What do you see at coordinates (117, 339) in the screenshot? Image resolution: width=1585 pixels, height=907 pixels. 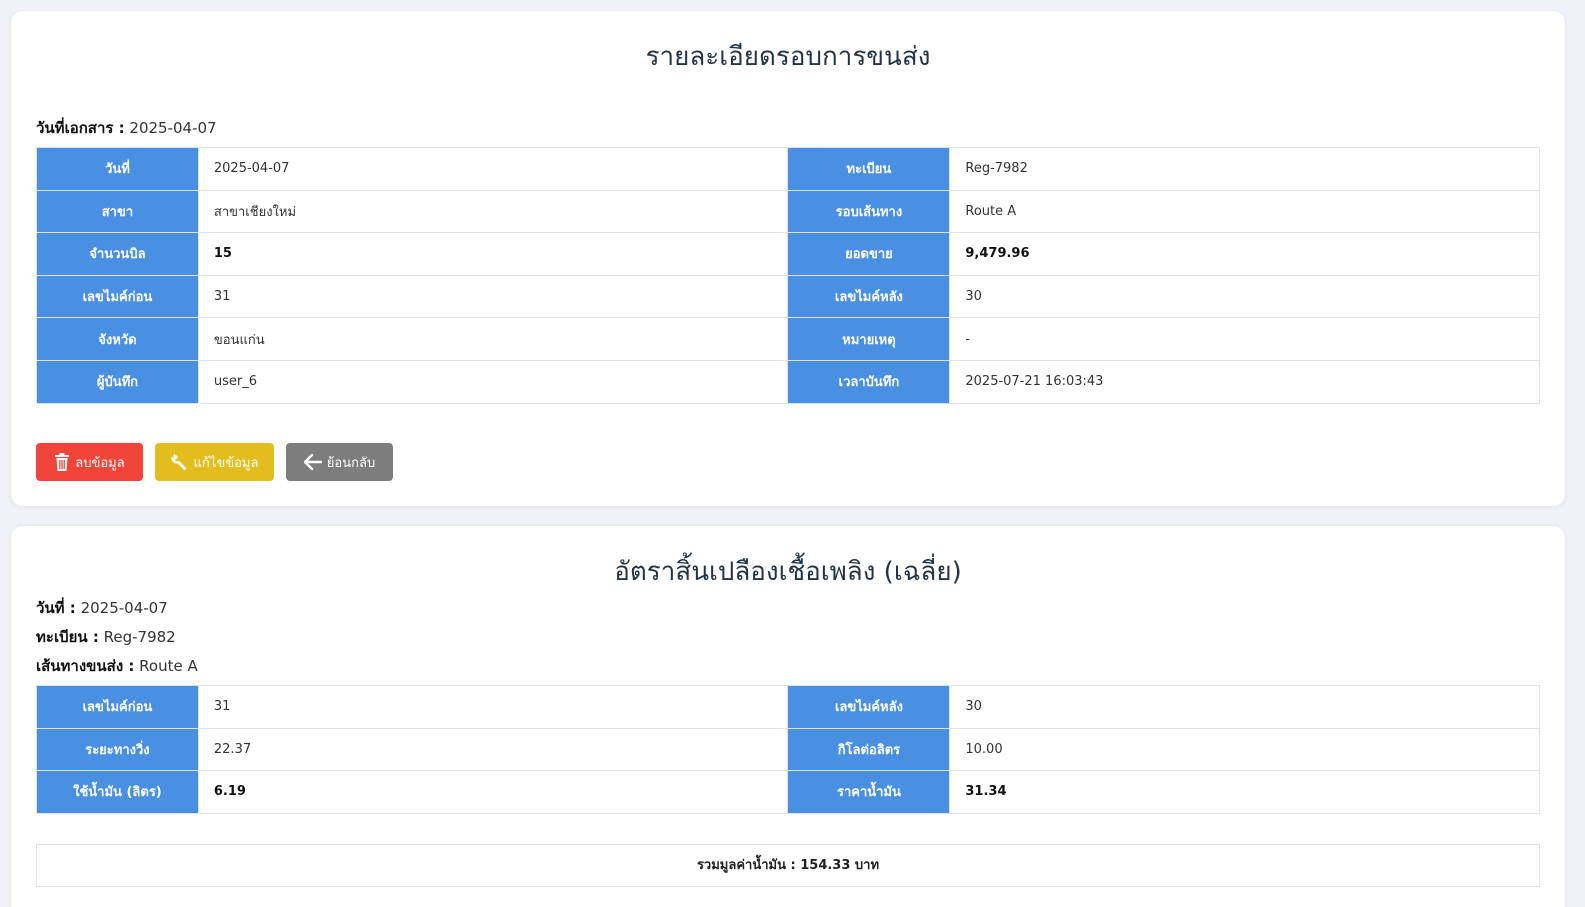 I see `label-province: จังหวัด` at bounding box center [117, 339].